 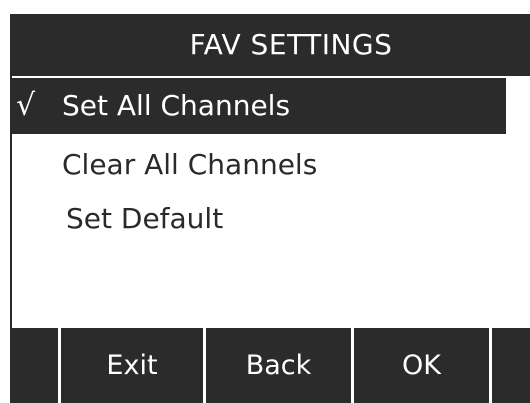 I want to click on menu-item-clear-all-channels: Clear All Channels, so click(x=271, y=165).